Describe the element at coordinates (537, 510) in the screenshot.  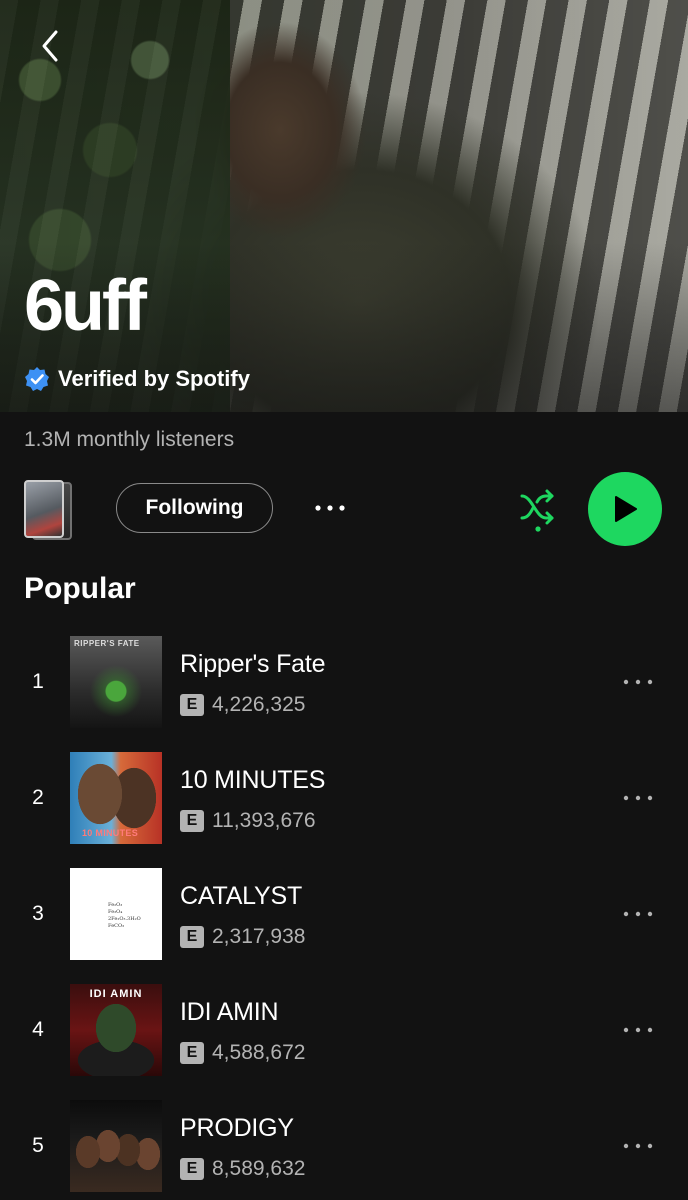
I see `shuffle-icon` at that location.